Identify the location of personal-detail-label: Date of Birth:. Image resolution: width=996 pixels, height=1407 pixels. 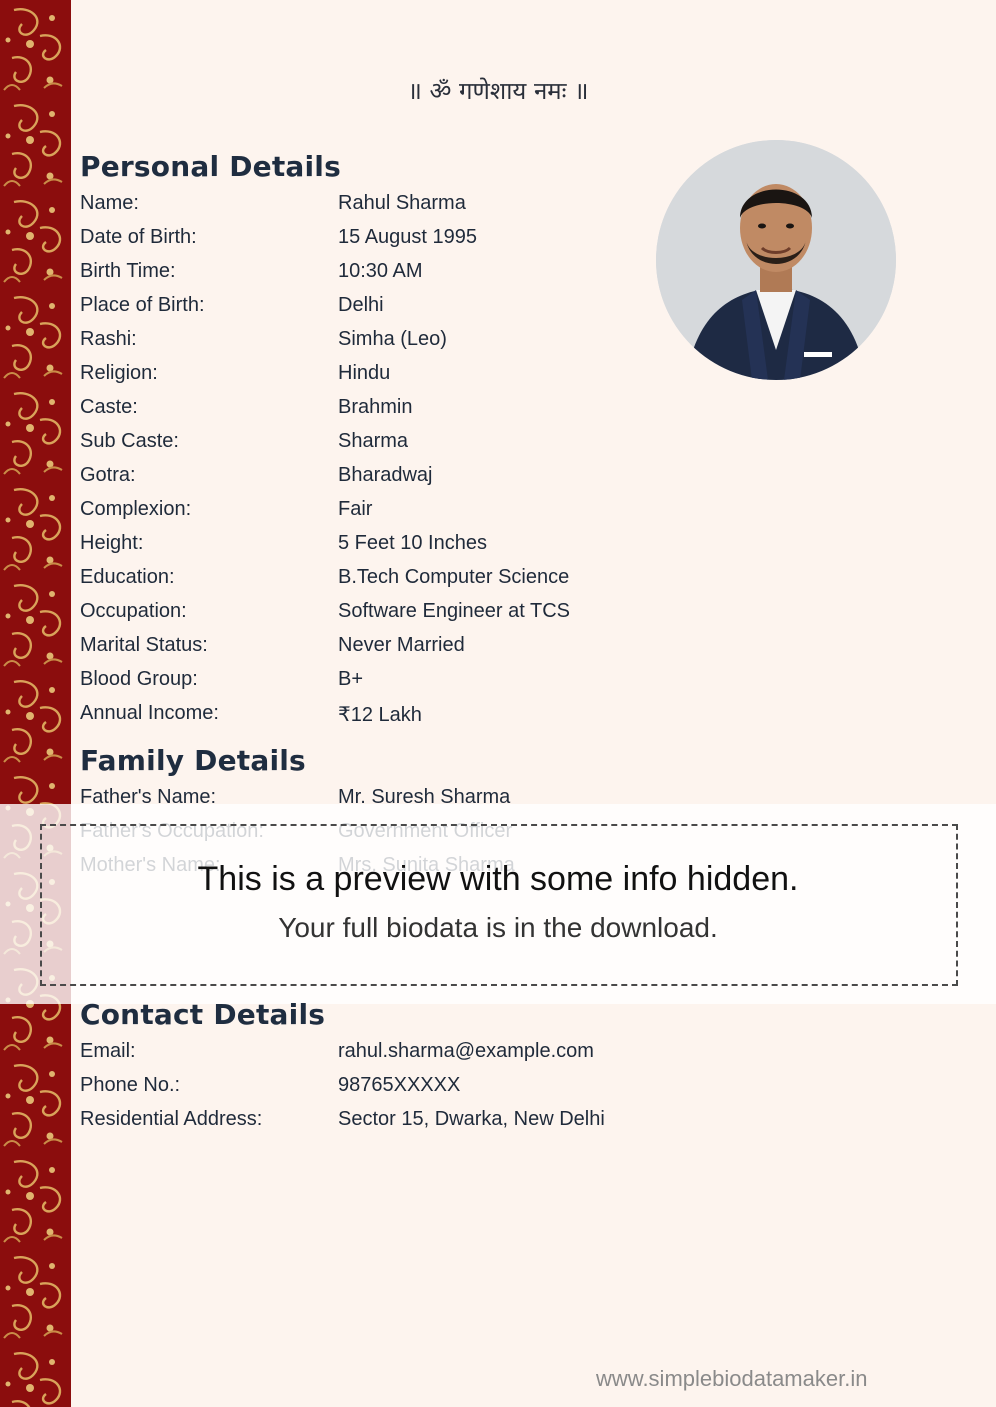
(138, 237).